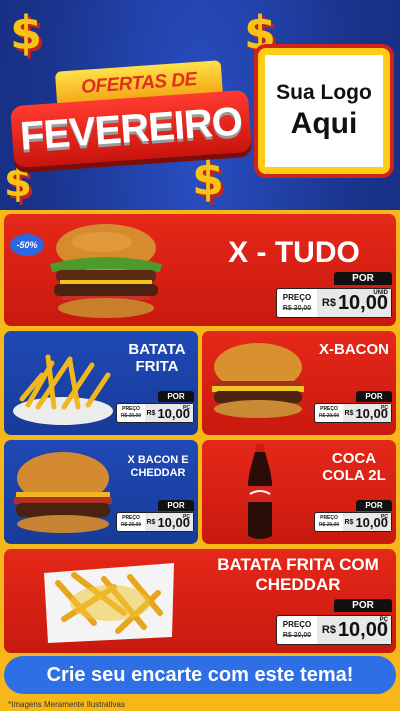 The height and width of the screenshot is (711, 400). I want to click on logo-line2: Aqui, so click(324, 123).